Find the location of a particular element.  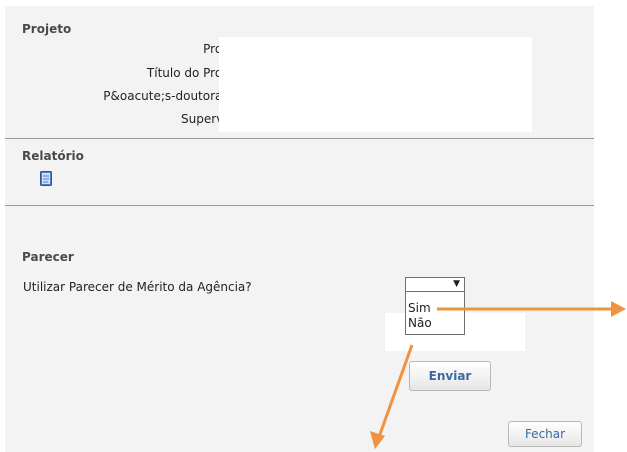

projeto-values-box is located at coordinates (375, 84).